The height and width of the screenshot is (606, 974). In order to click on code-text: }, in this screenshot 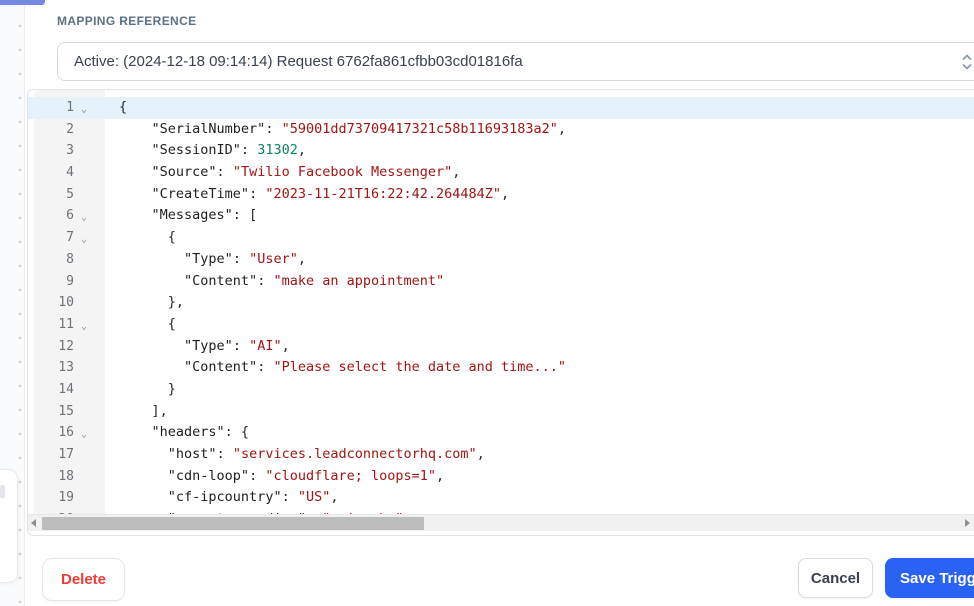, I will do `click(152, 302)`.